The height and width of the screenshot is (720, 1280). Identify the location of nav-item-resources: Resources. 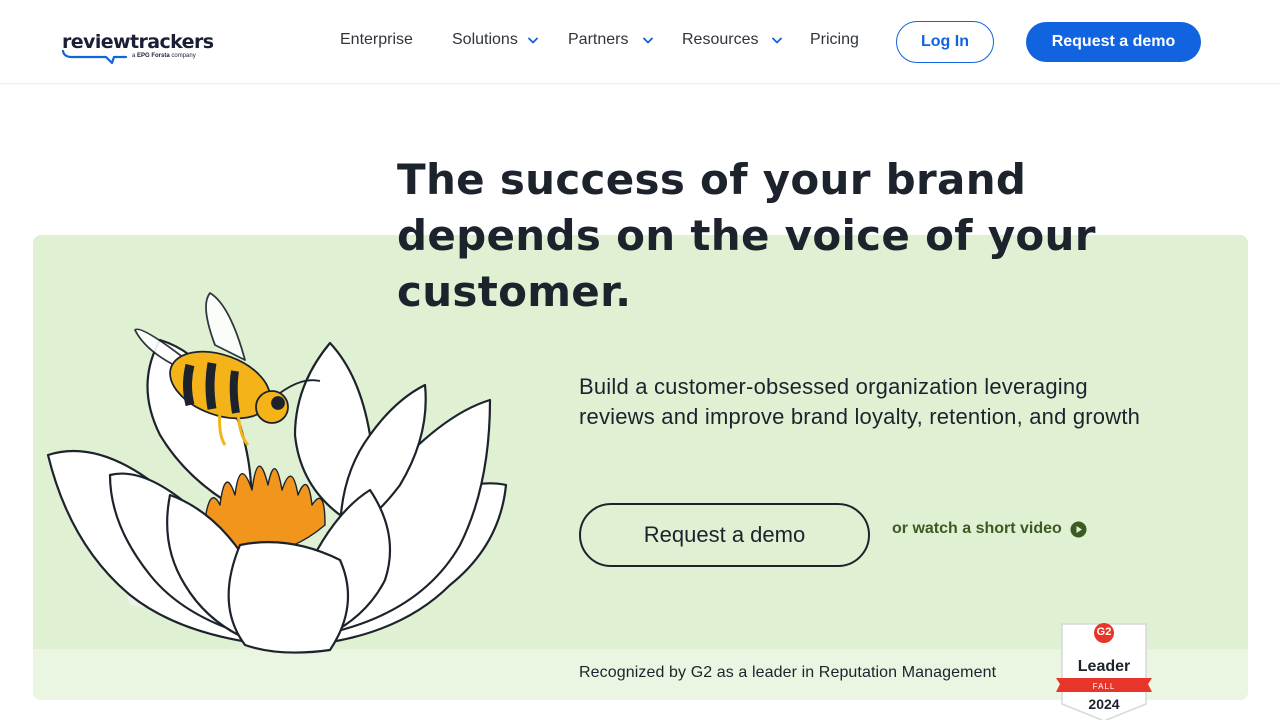
(732, 40).